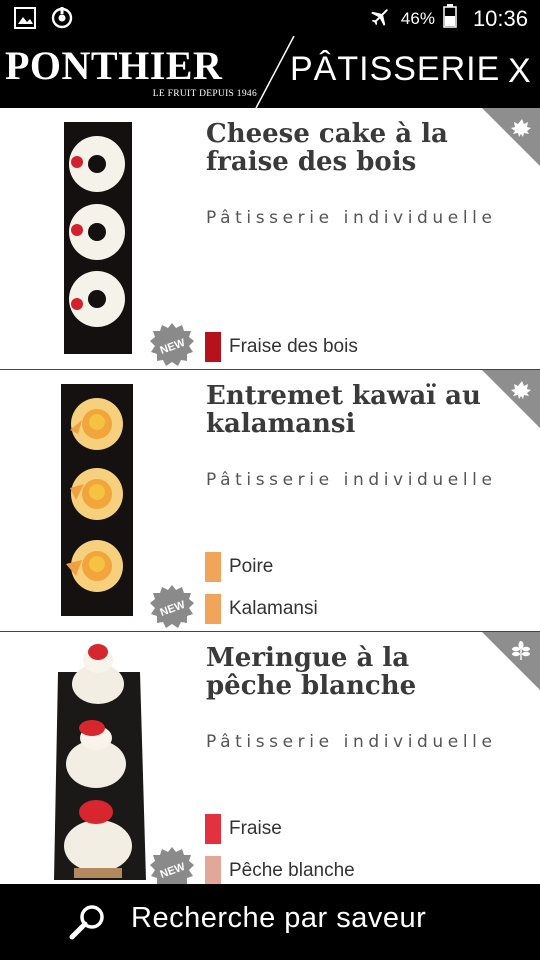 The width and height of the screenshot is (540, 960). I want to click on product-title: Meringue à la pêche blanche, so click(311, 672).